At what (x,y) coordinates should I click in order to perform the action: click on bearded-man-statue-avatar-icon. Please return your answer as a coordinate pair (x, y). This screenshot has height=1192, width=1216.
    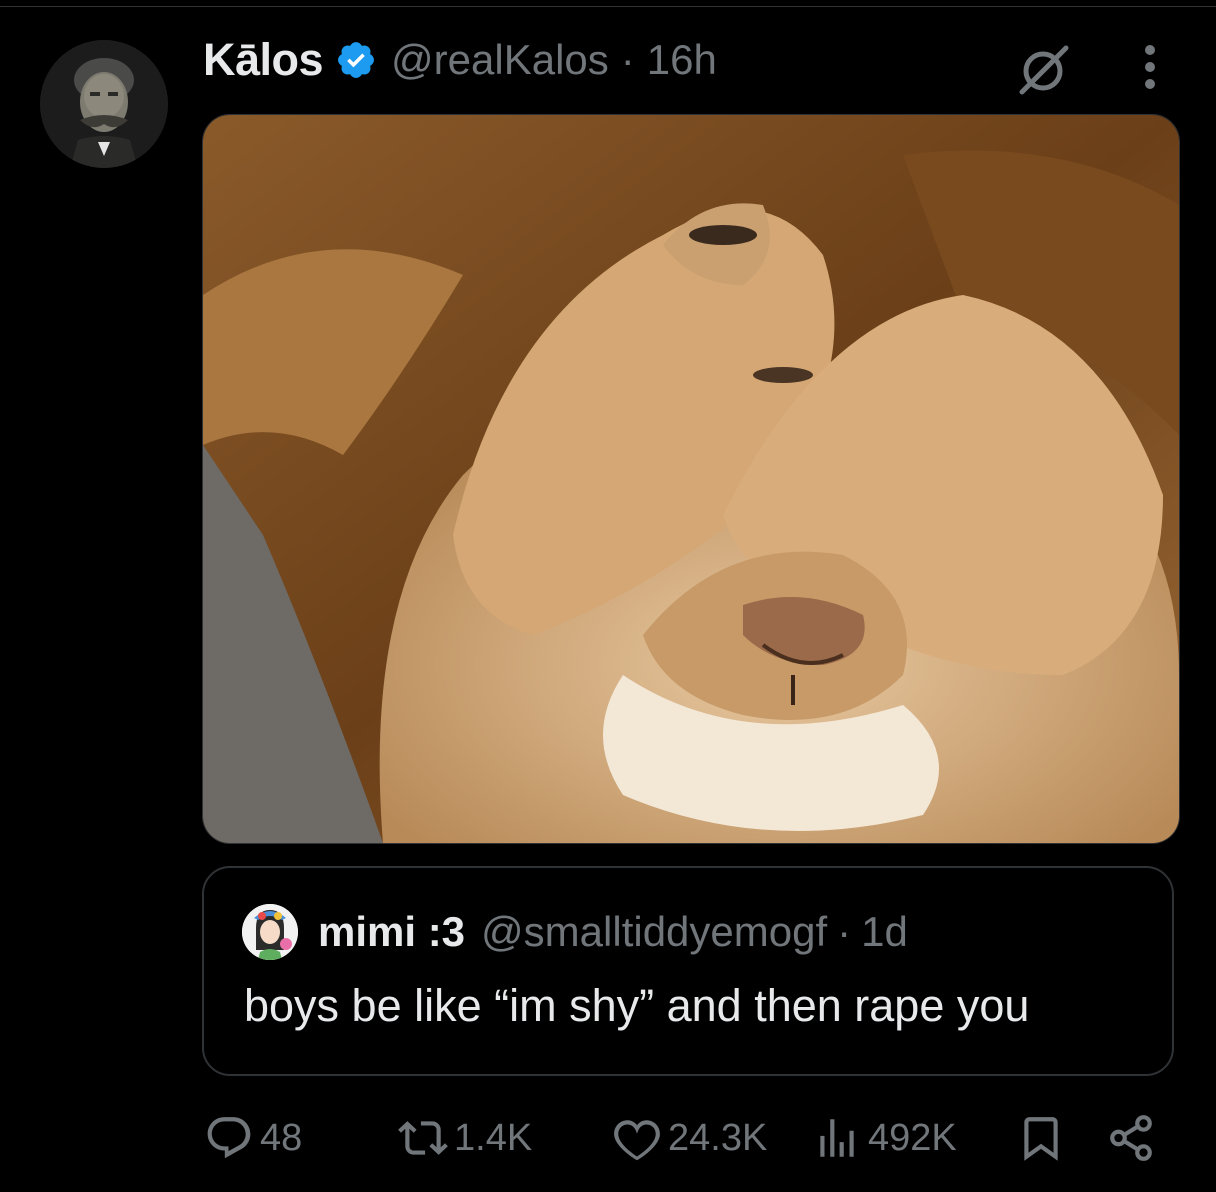
    Looking at the image, I should click on (104, 104).